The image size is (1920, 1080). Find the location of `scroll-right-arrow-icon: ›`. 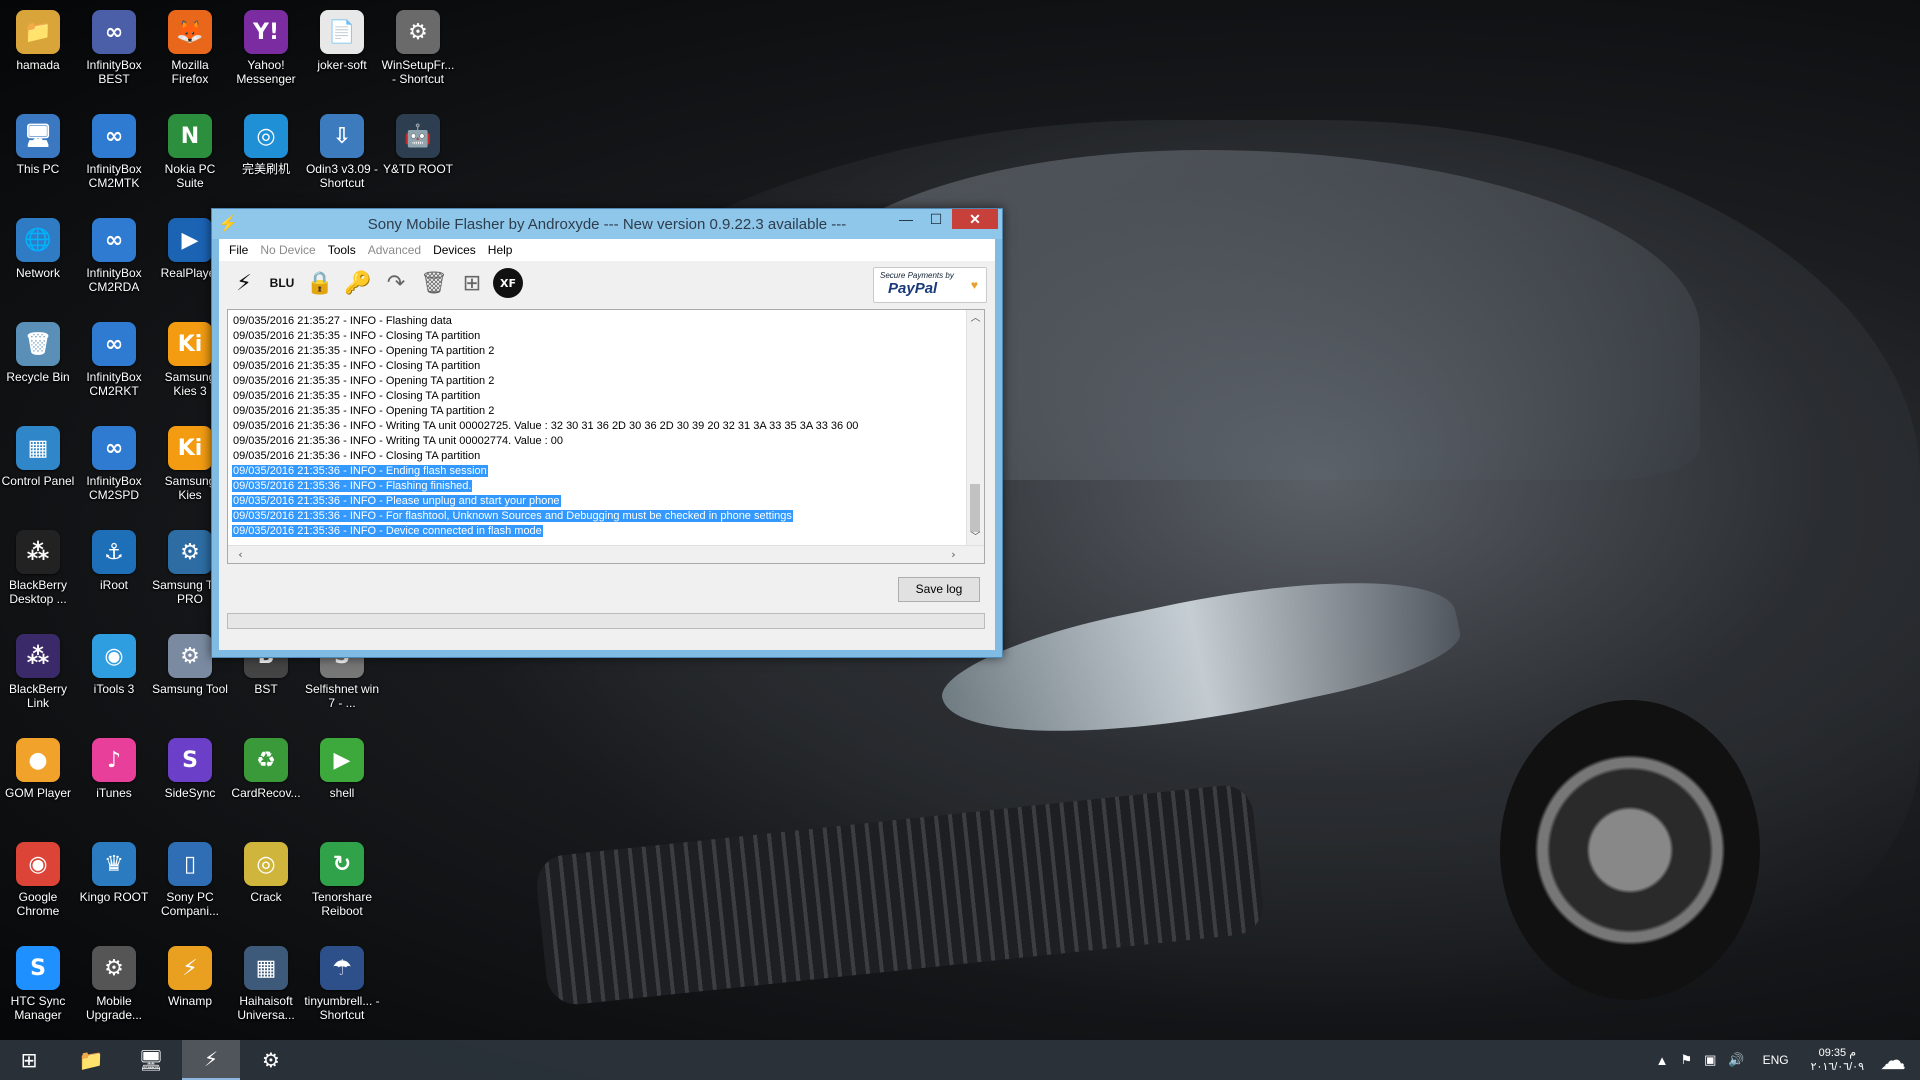

scroll-right-arrow-icon: › is located at coordinates (953, 554).